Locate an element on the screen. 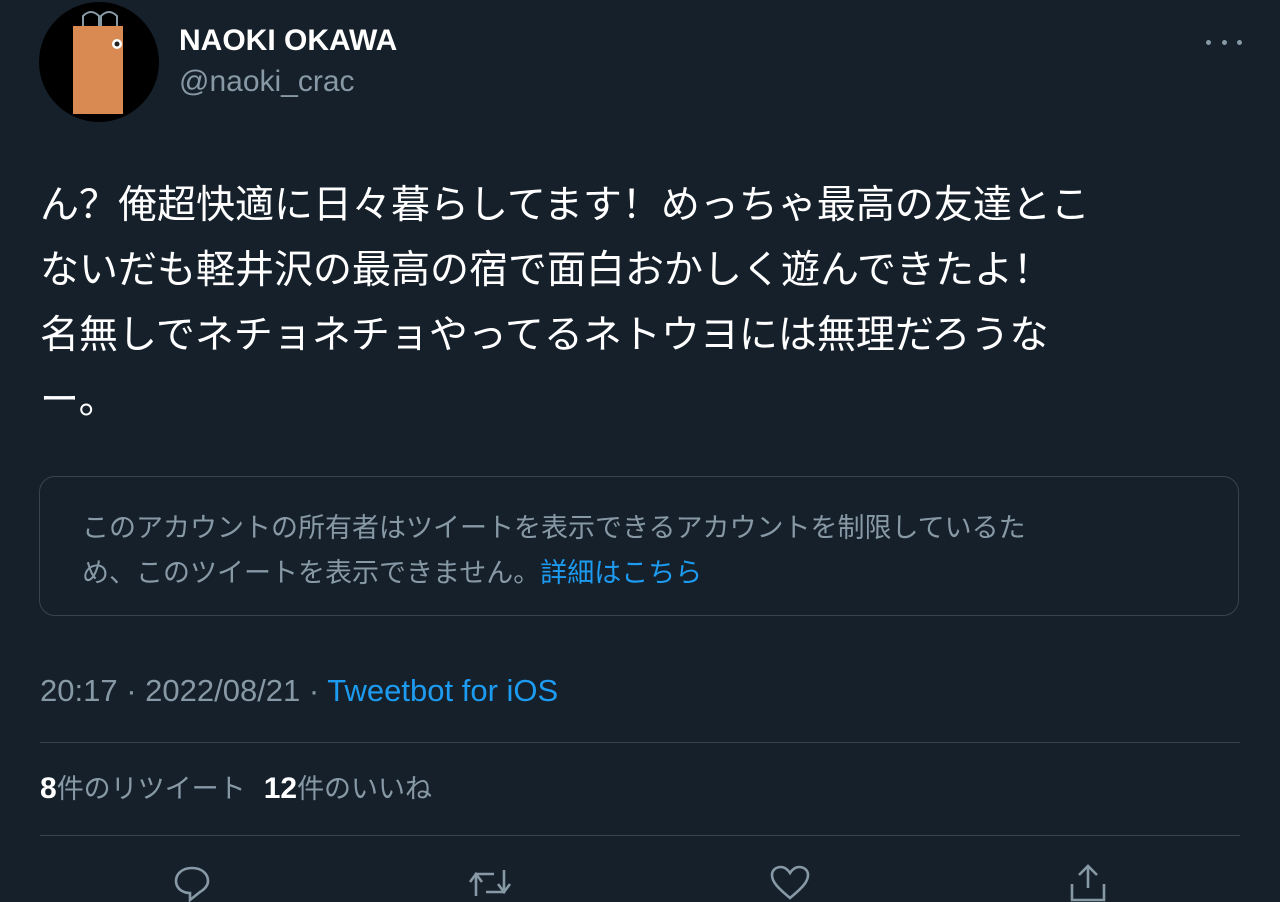 The width and height of the screenshot is (1280, 902). display-name: NAOKI OKAWA is located at coordinates (288, 41).